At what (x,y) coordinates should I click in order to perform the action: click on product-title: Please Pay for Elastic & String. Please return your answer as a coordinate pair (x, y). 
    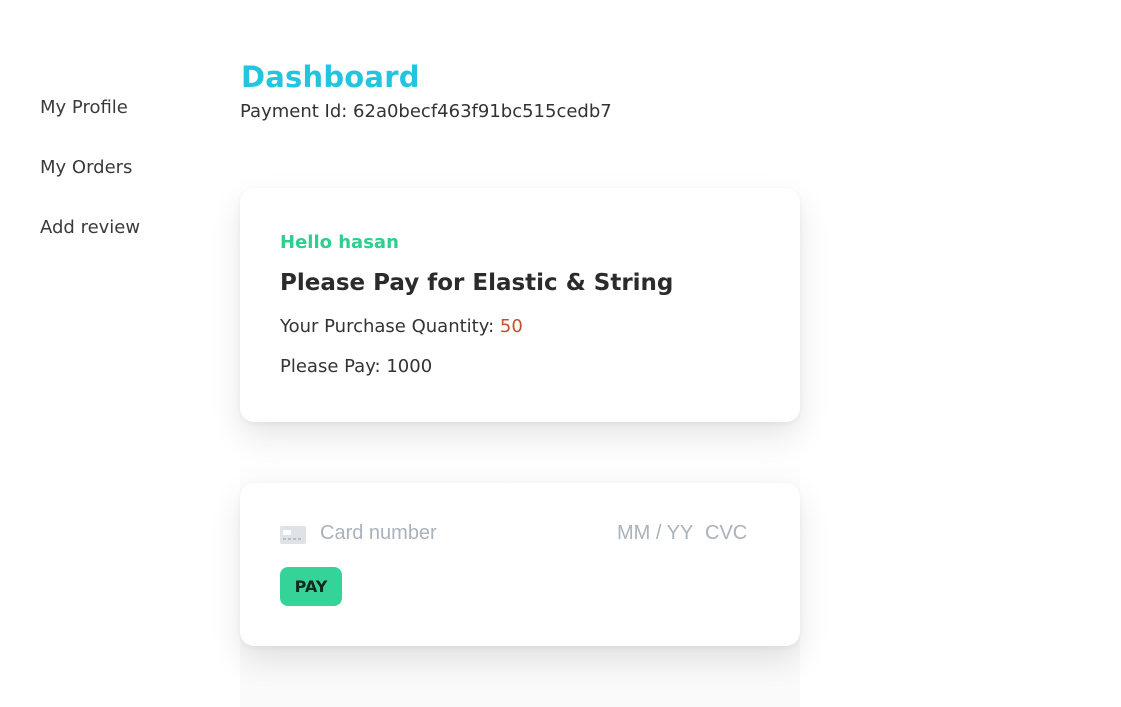
    Looking at the image, I should click on (477, 283).